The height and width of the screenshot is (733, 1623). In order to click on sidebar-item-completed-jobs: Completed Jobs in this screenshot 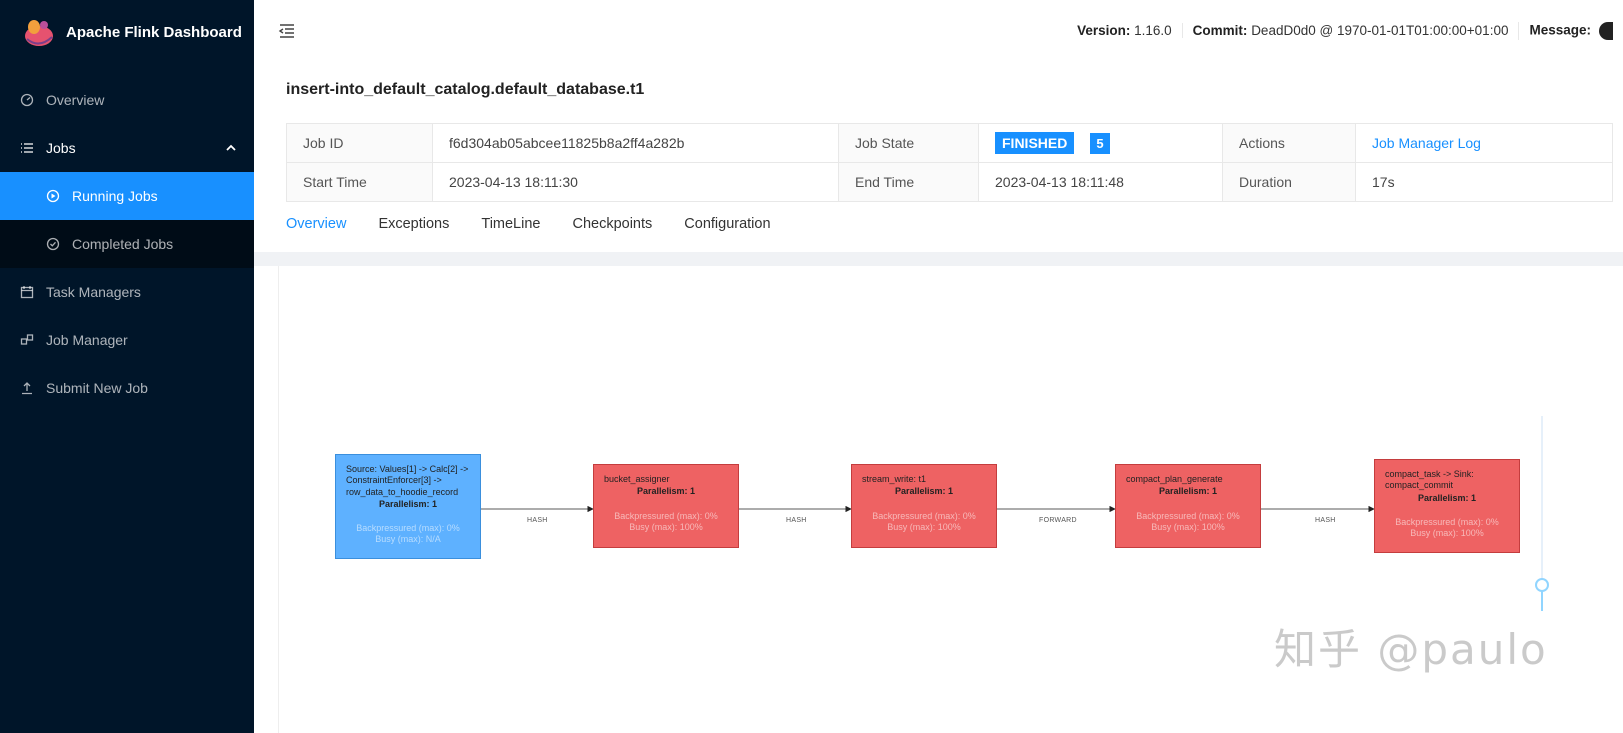, I will do `click(127, 244)`.